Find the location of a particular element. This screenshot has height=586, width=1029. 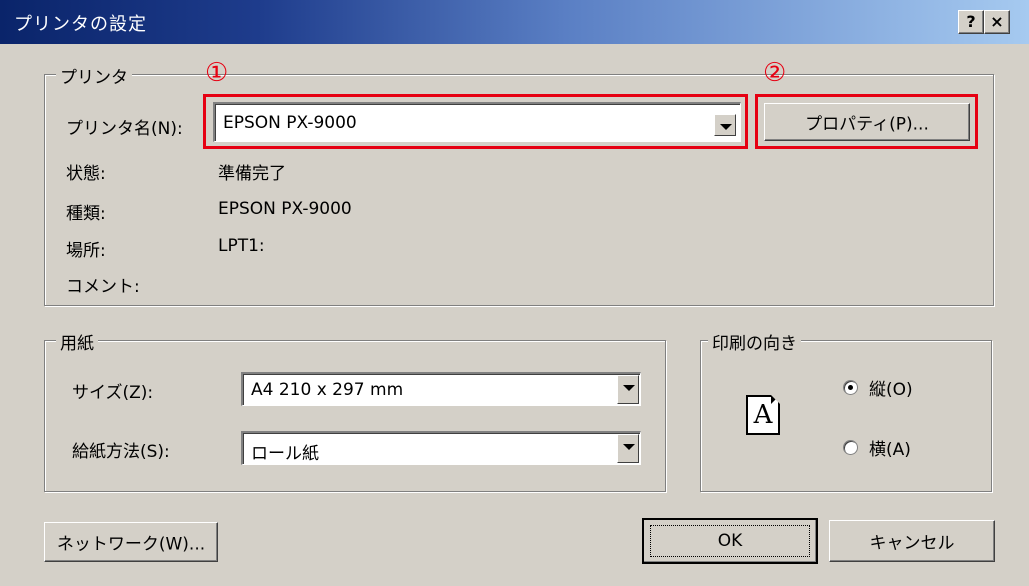

portrait-radio is located at coordinates (850, 387).